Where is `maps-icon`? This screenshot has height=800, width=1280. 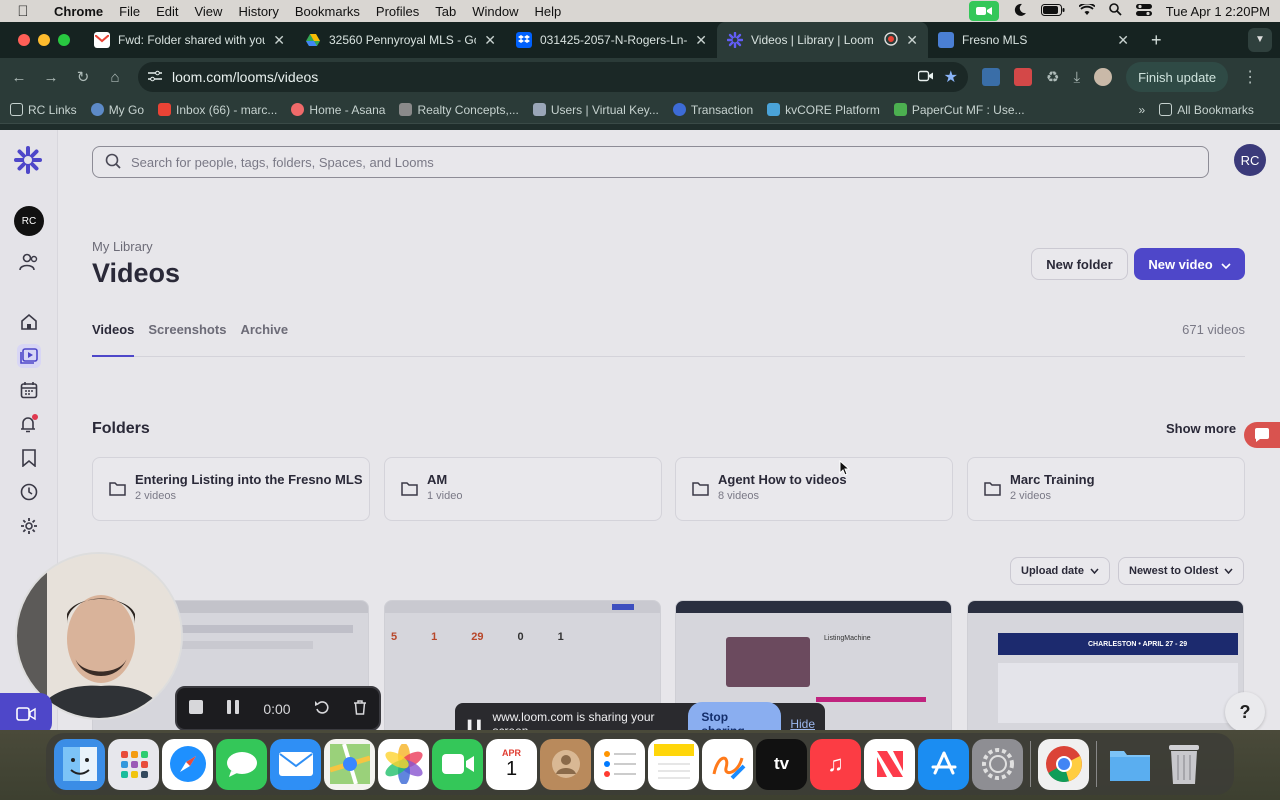 maps-icon is located at coordinates (349, 764).